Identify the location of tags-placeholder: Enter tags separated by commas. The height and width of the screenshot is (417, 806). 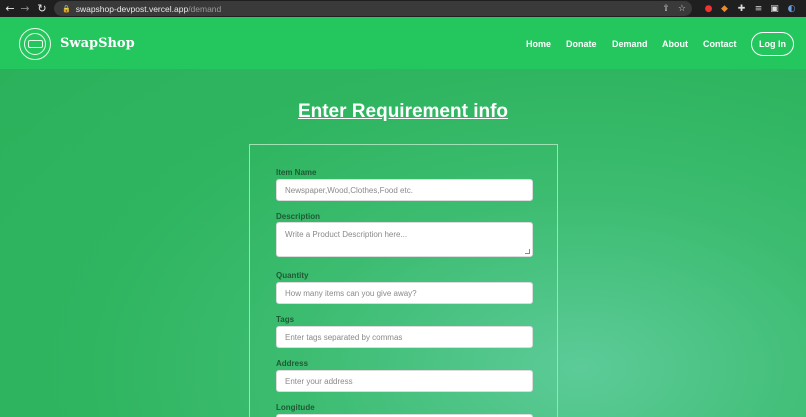
(344, 337).